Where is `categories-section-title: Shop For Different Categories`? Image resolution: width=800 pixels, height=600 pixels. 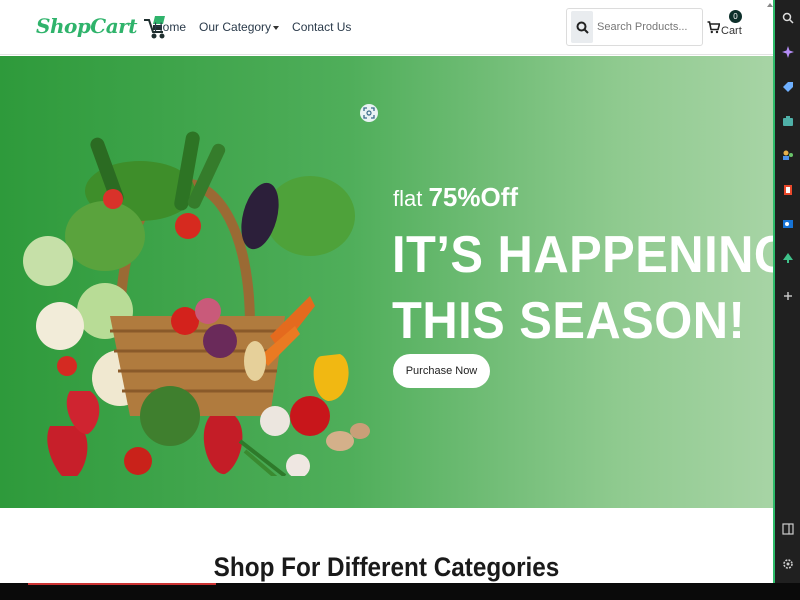
categories-section-title: Shop For Different Categories is located at coordinates (386, 567).